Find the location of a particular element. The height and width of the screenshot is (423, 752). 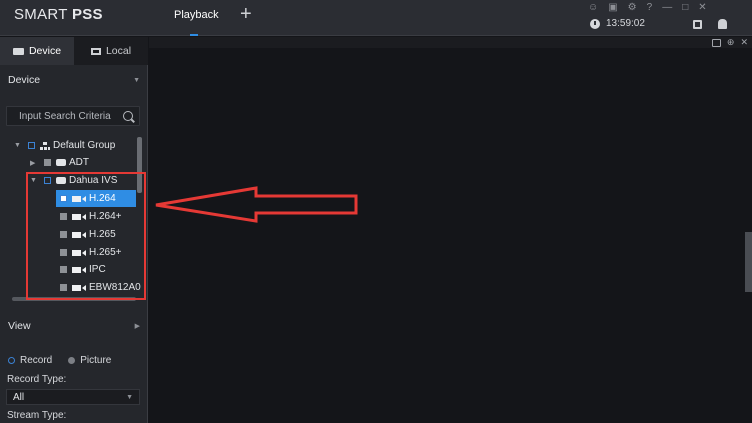

tab-device-label: Device is located at coordinates (45, 51).